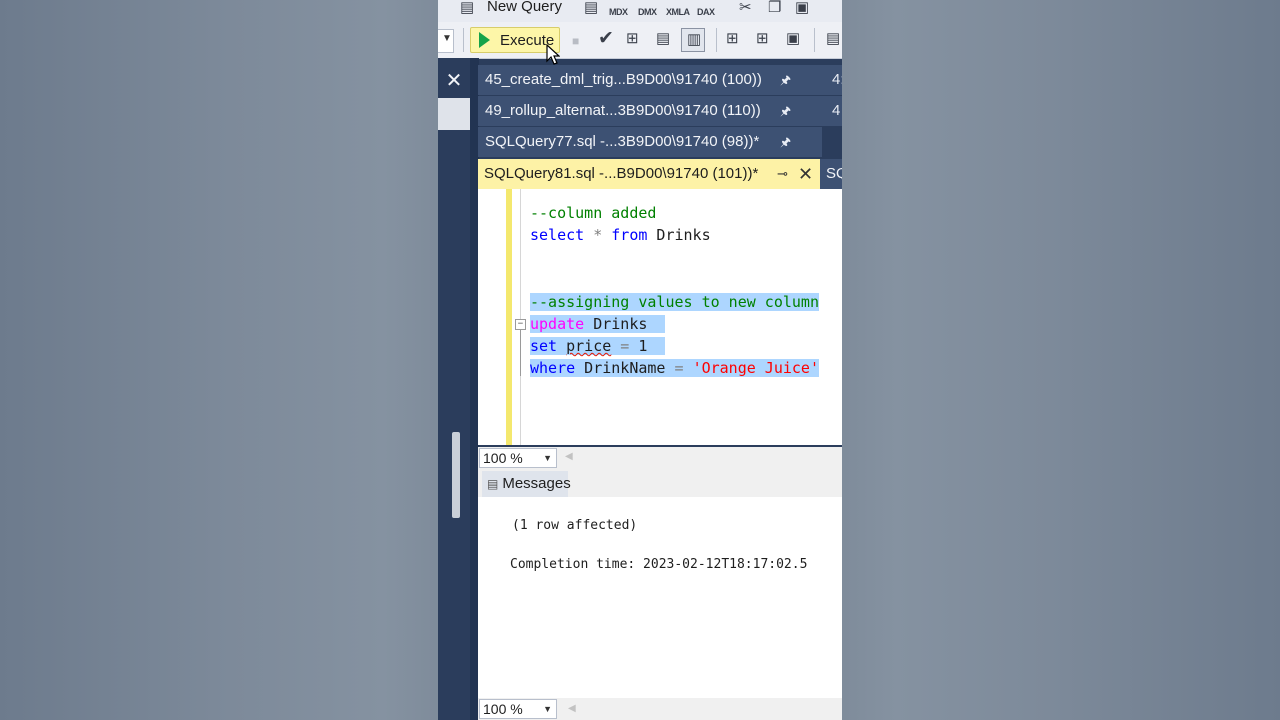  Describe the element at coordinates (782, 174) in the screenshot. I see `pin-icon: ⊸` at that location.